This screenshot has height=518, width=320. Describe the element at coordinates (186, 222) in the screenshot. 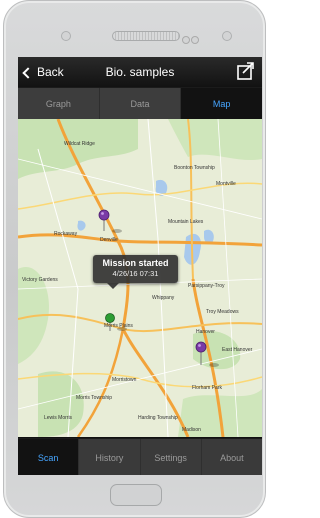

I see `map-label: Mountain Lakes` at that location.